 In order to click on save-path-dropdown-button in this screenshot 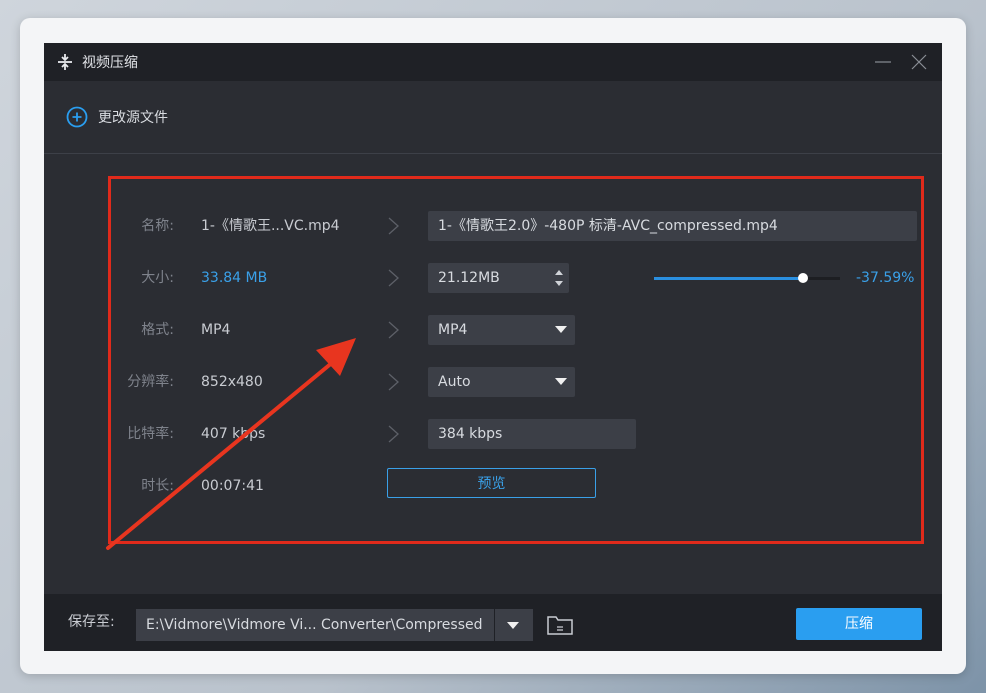, I will do `click(514, 625)`.